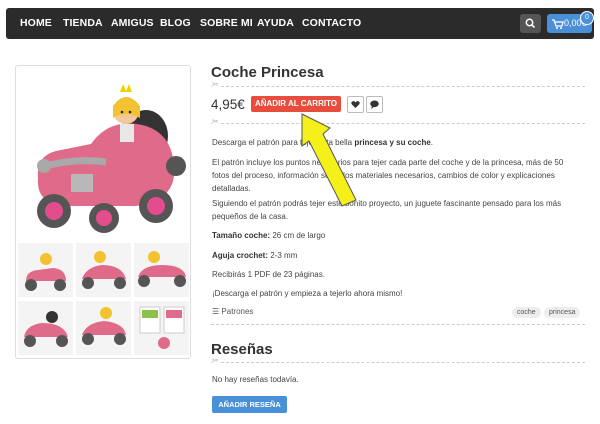 The height and width of the screenshot is (424, 600). What do you see at coordinates (587, 18) in the screenshot?
I see `cart-count-badge: 0` at bounding box center [587, 18].